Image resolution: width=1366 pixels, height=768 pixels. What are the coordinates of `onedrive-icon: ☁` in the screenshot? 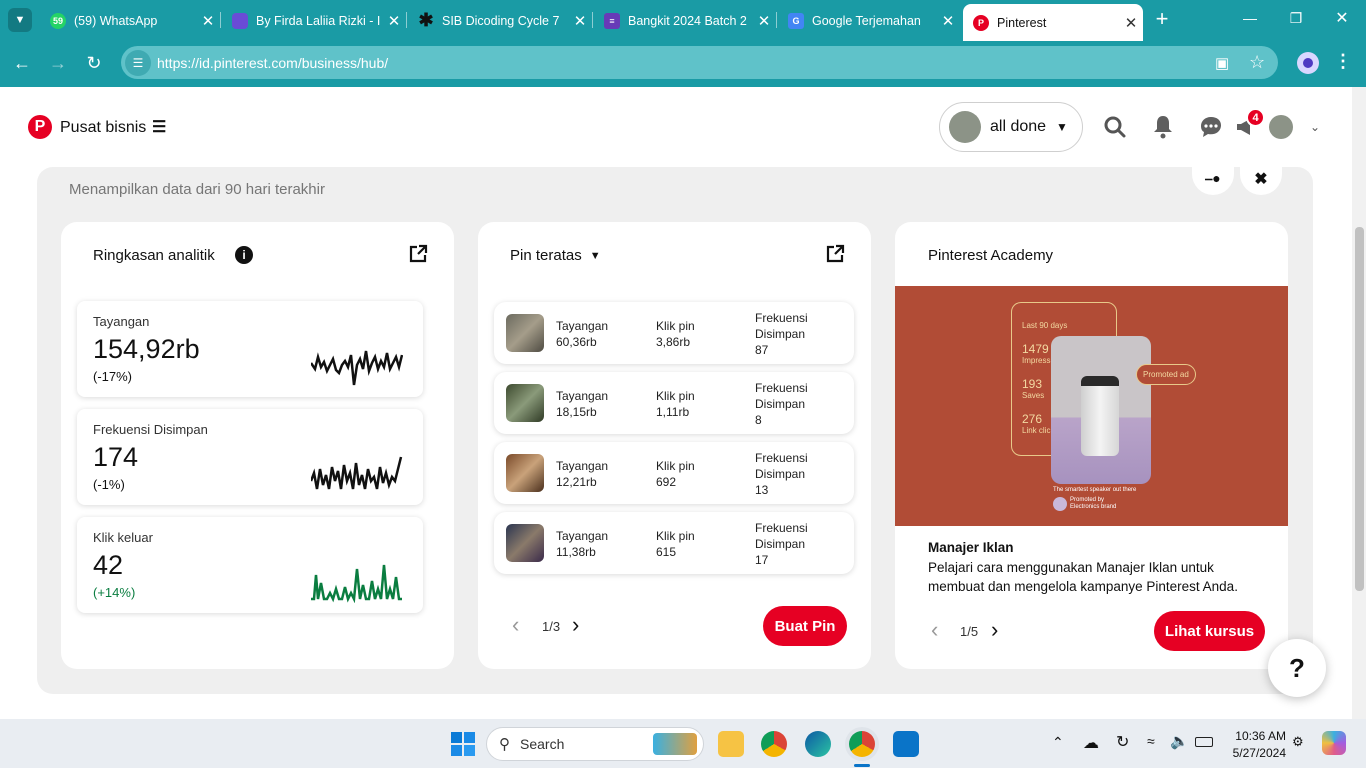 It's located at (1091, 743).